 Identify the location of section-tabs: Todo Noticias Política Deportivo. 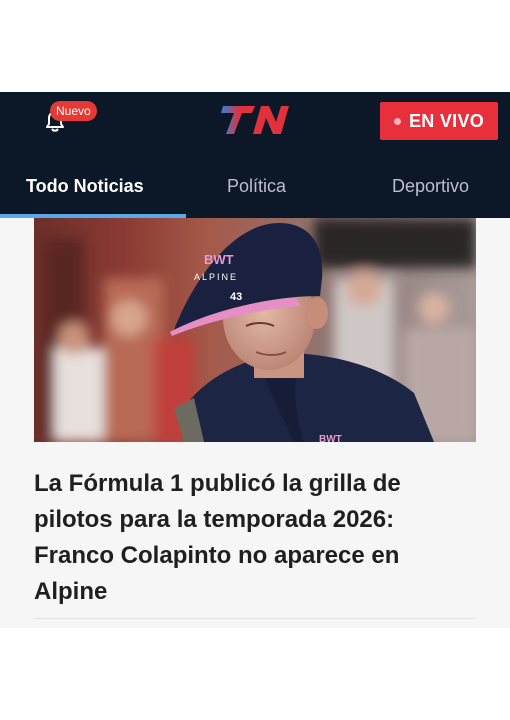
(255, 190).